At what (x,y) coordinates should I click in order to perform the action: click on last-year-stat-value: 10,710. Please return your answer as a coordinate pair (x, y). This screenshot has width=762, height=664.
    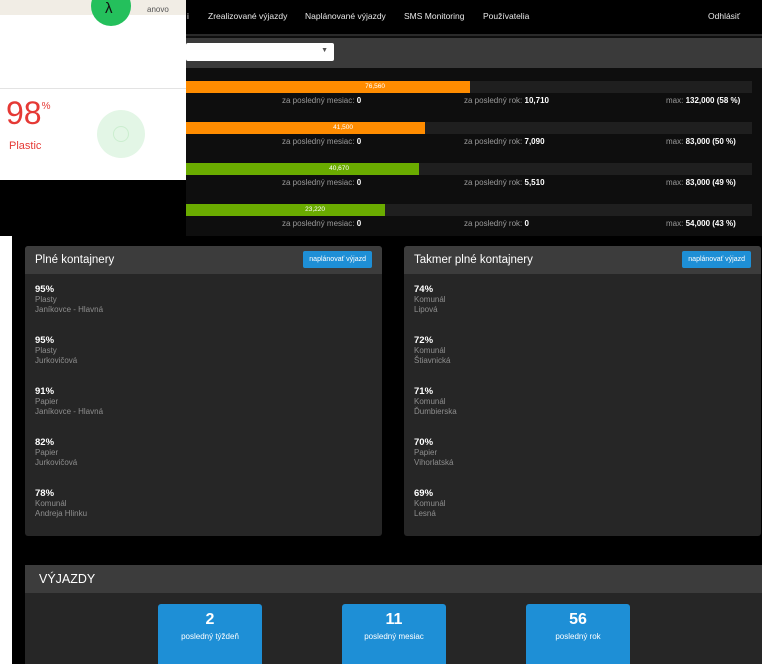
    Looking at the image, I should click on (536, 100).